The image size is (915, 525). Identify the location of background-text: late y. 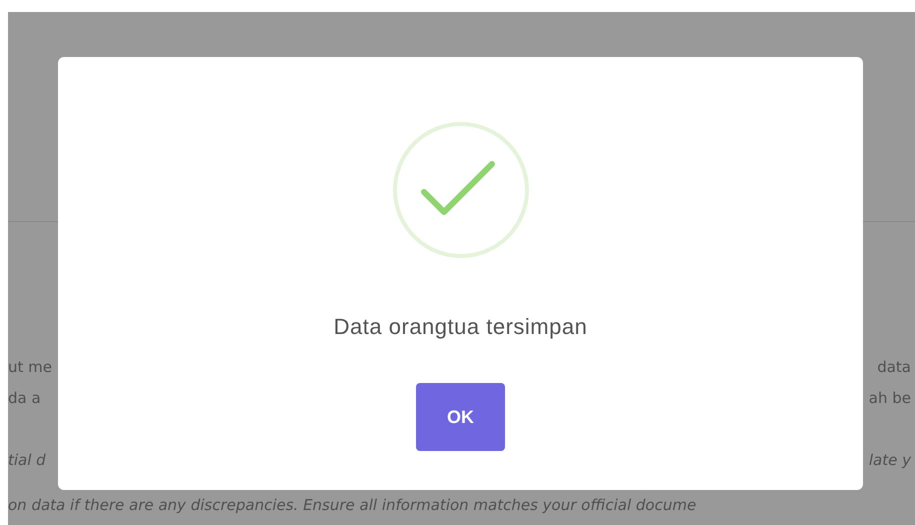
(889, 461).